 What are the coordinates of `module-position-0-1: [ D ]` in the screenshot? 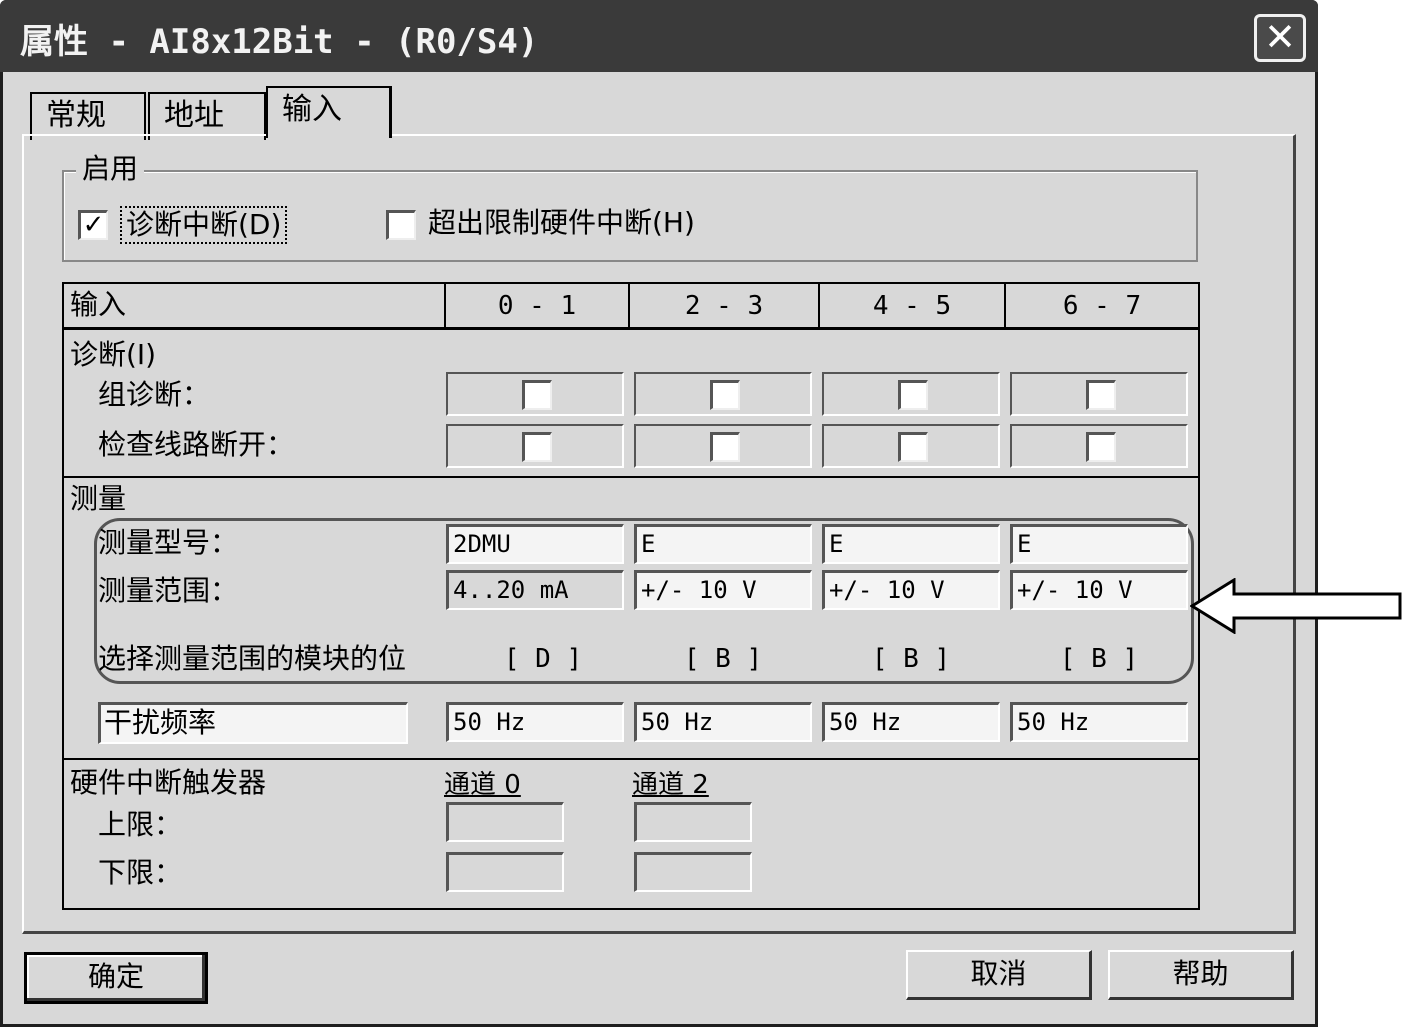 It's located at (543, 659).